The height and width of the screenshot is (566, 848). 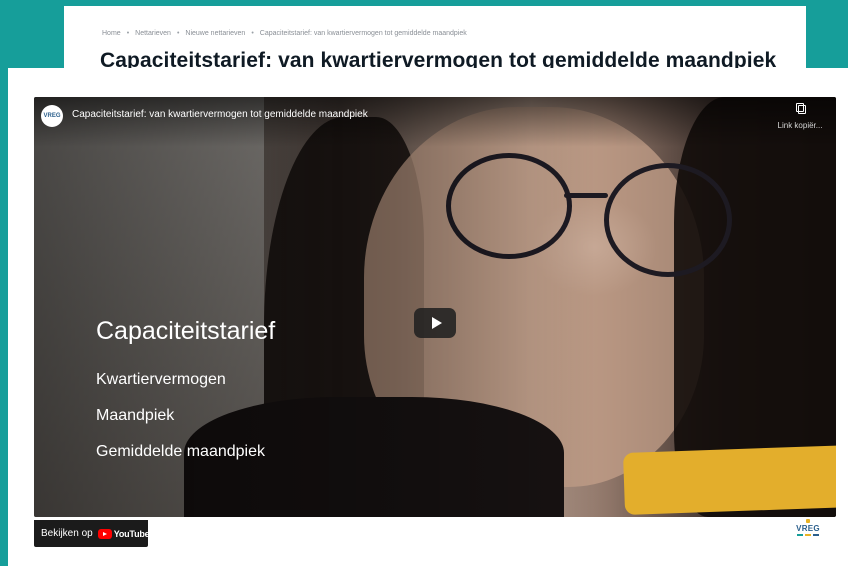 What do you see at coordinates (215, 33) in the screenshot?
I see `breadcrumb-nieuwe-nettarieven: Nieuwe nettarieven` at bounding box center [215, 33].